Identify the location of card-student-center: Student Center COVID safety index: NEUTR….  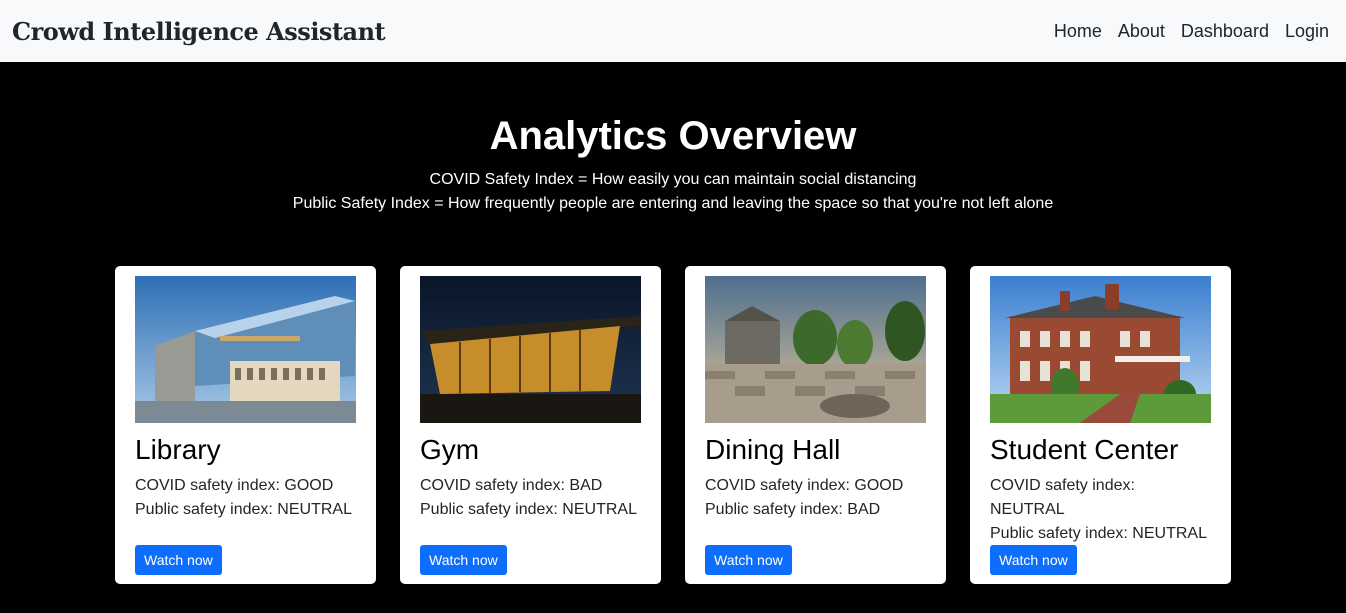
(1100, 425).